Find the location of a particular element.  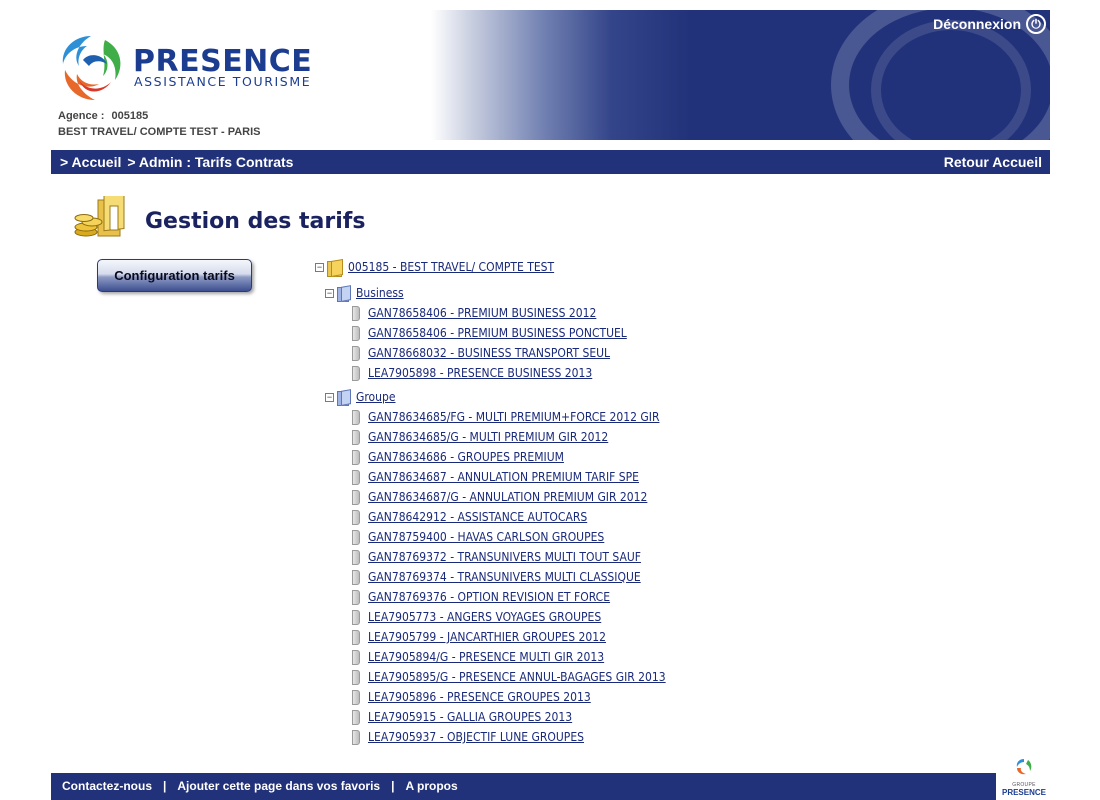

tree-root: − 005185 - BEST TRAVEL/ COMPTE TEST is located at coordinates (434, 268).